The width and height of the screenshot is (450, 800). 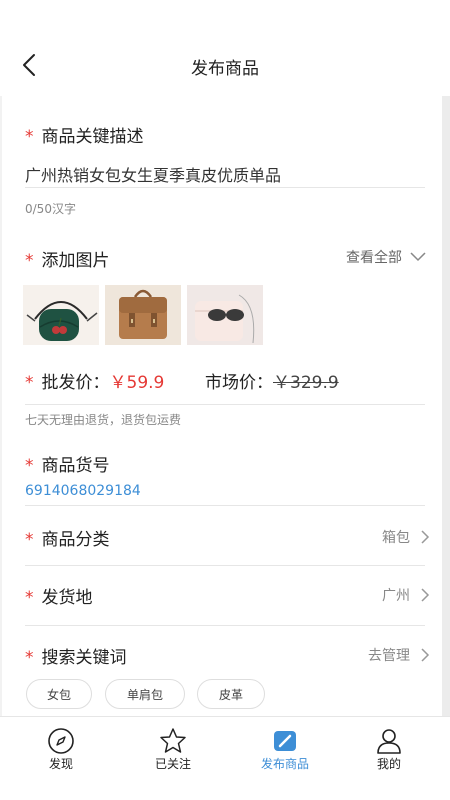 I want to click on keywords-label: * 搜索关键词, so click(x=76, y=655).